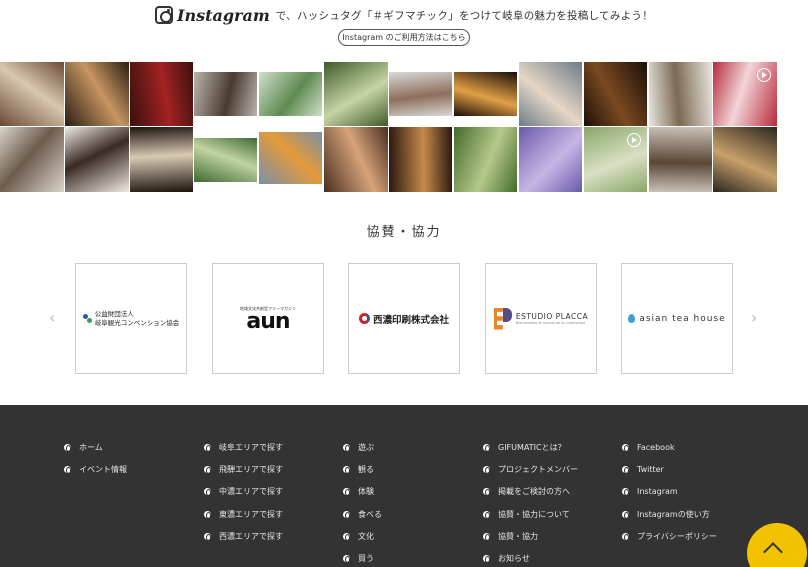  What do you see at coordinates (669, 492) in the screenshot?
I see `footer-link: Instagram` at bounding box center [669, 492].